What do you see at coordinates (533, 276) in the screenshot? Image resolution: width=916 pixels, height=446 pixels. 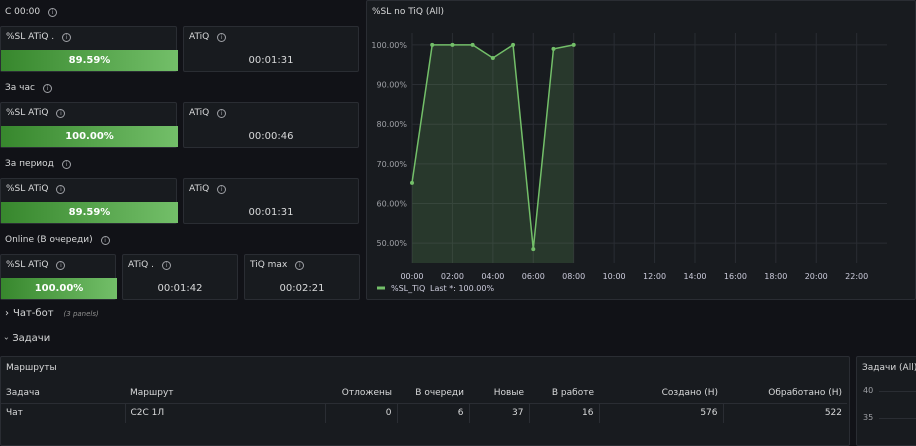 I see `x-tick-label: 06:00` at bounding box center [533, 276].